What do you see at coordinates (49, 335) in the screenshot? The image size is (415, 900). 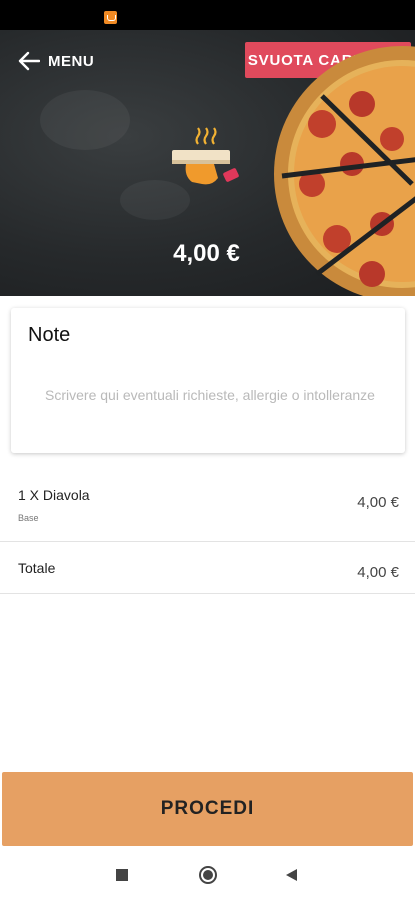 I see `note-title: Note` at bounding box center [49, 335].